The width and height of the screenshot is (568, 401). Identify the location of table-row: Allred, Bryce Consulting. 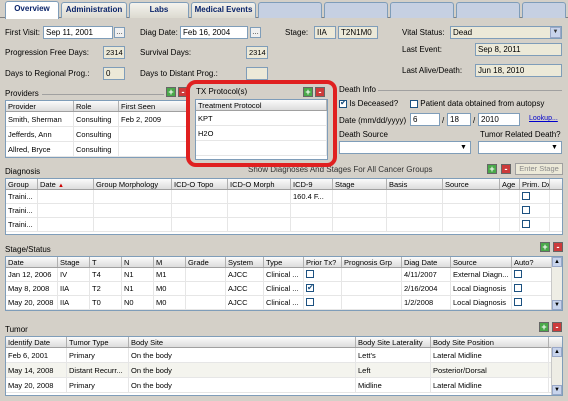
(98, 149).